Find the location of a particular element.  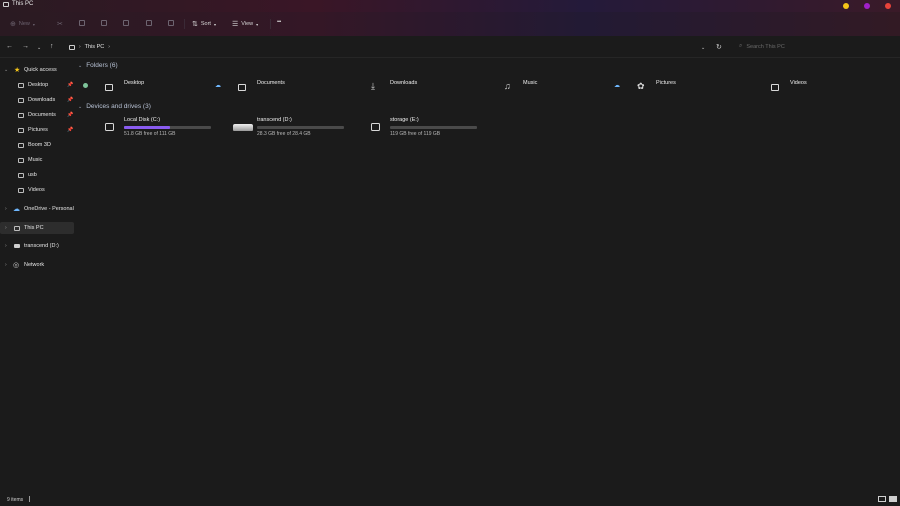

address-bar: ← → ⌄ ↑ › This PC › ⌄ ↻ ⌕ Search This PC is located at coordinates (450, 47).